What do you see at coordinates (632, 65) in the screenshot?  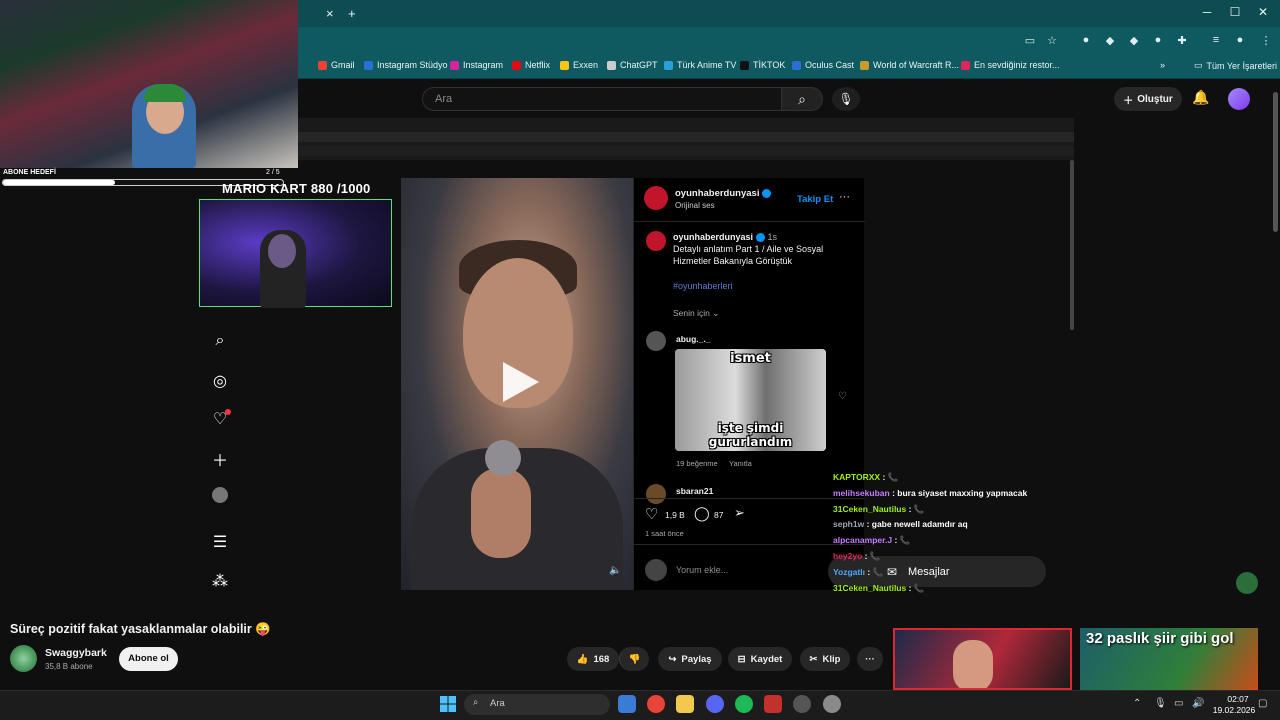 I see `bookmark-item: ChatGPT` at bounding box center [632, 65].